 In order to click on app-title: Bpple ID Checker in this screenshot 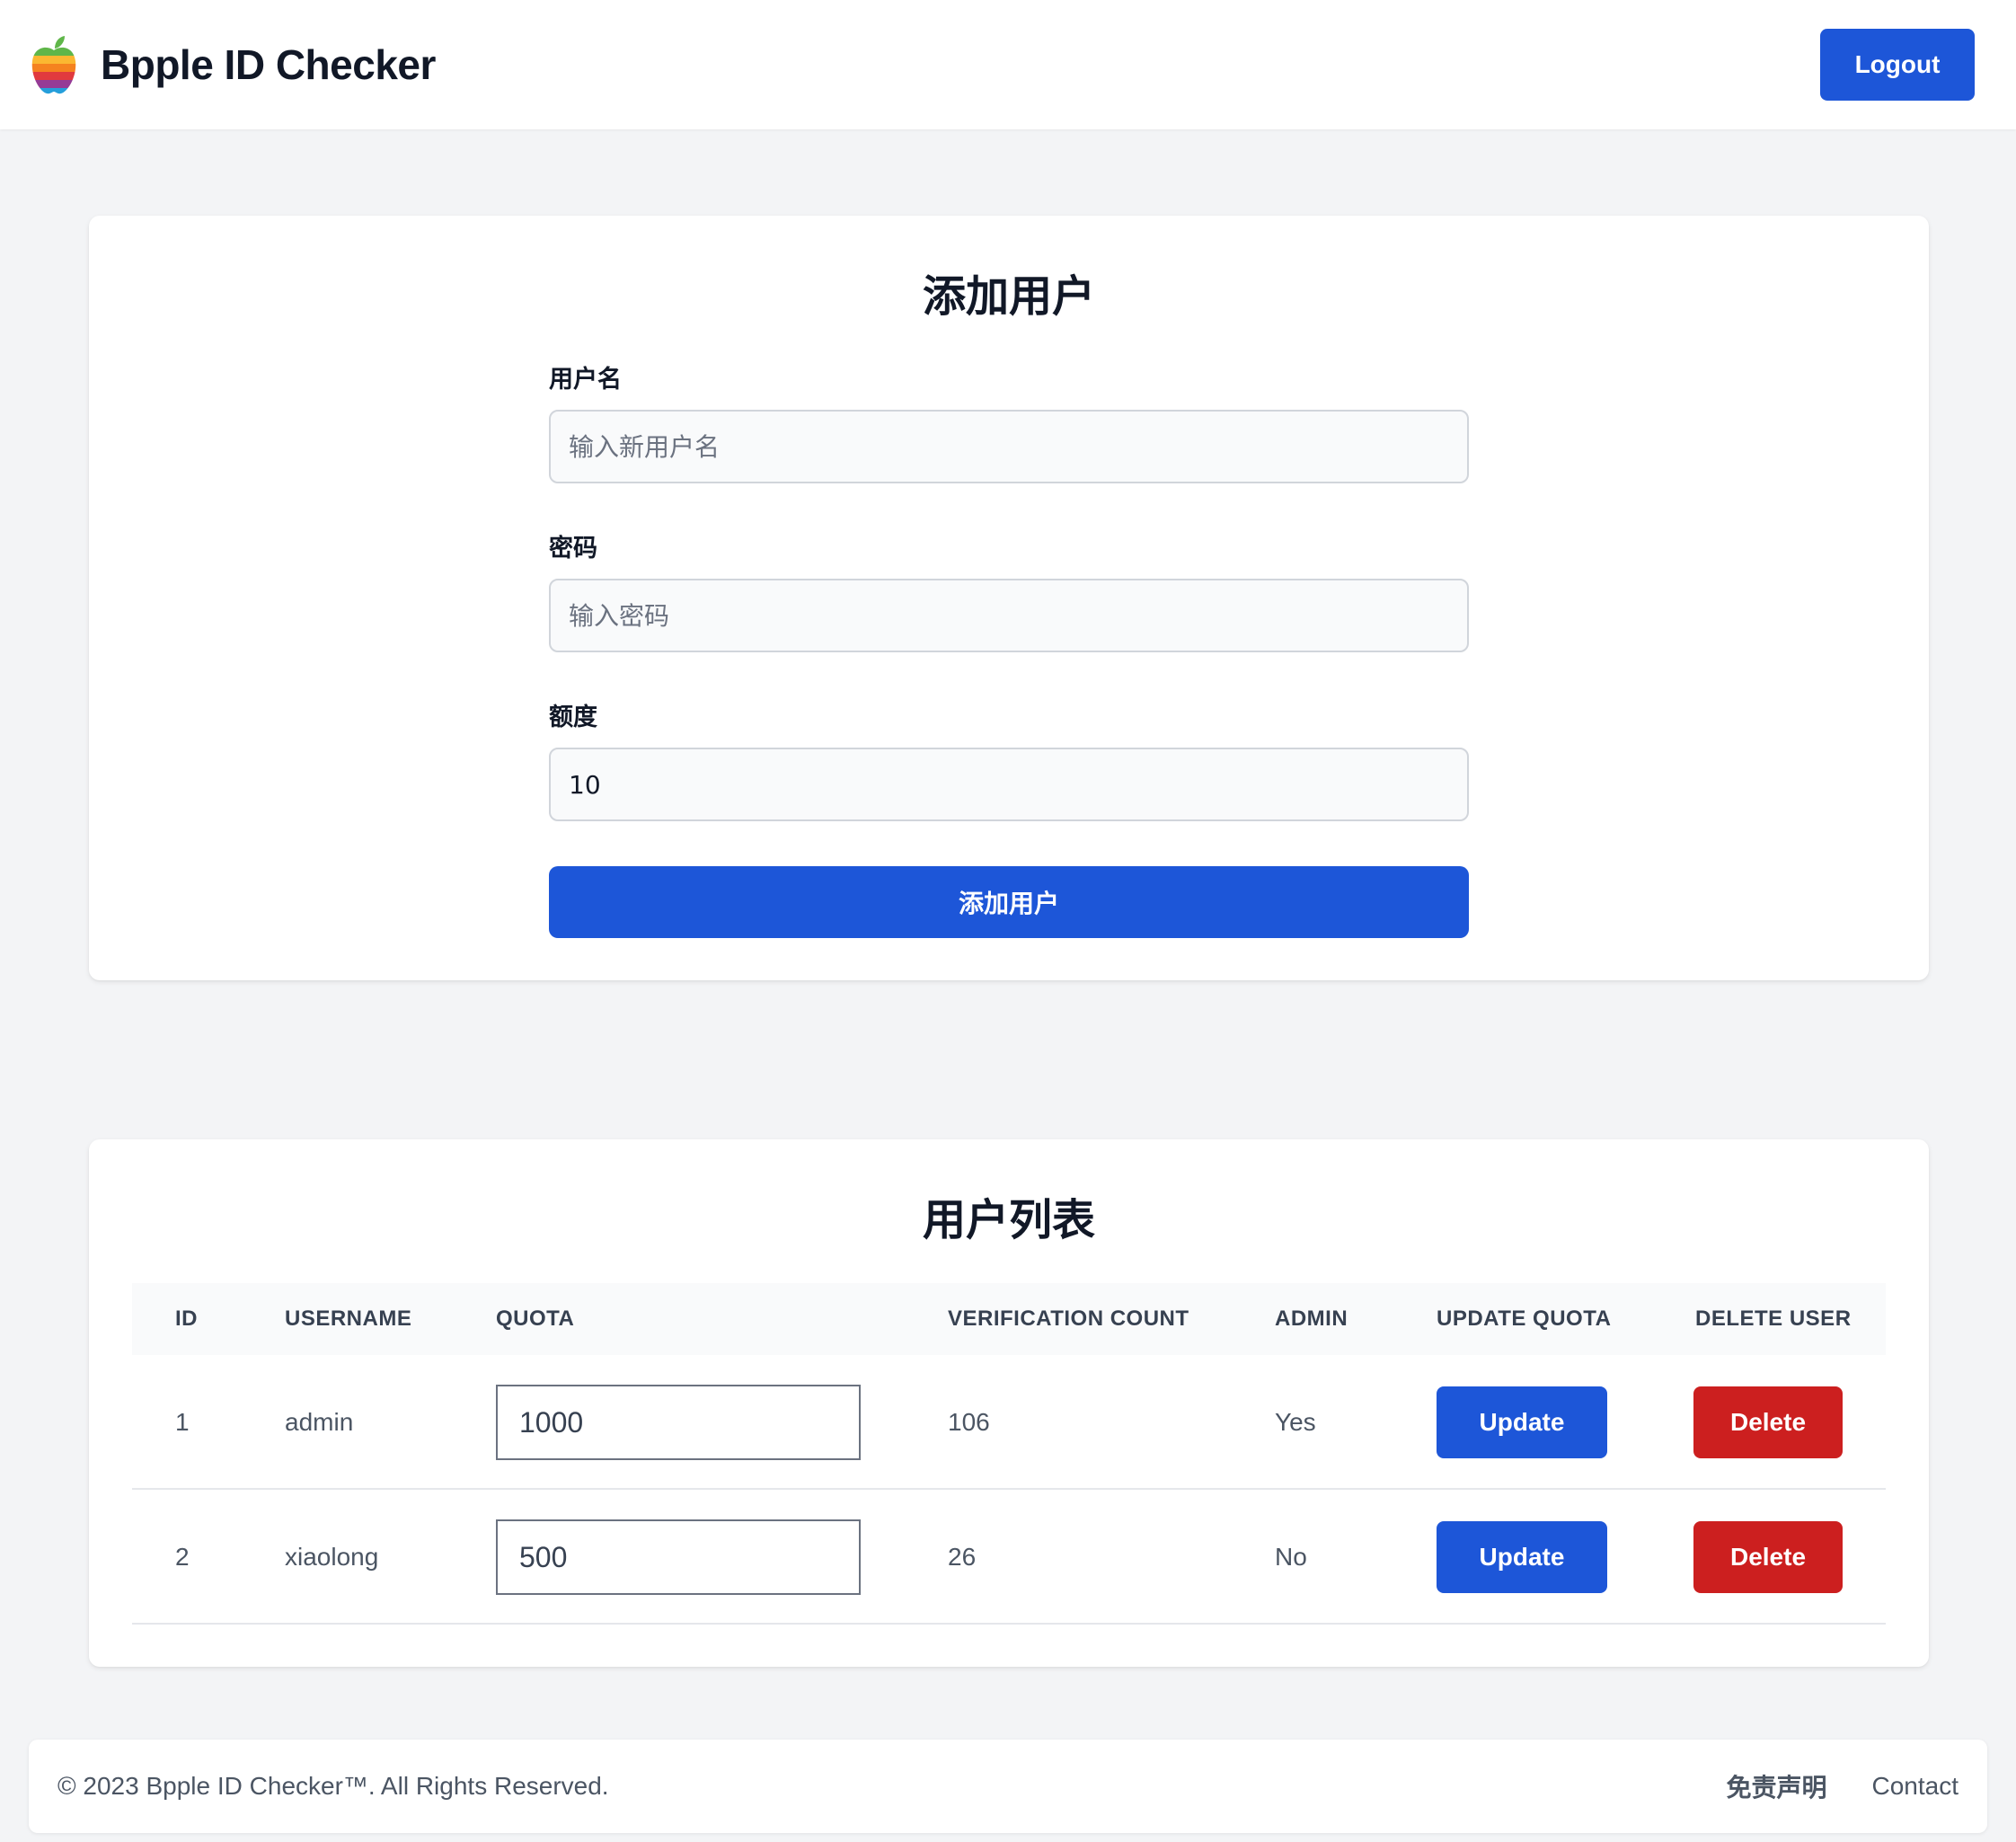, I will do `click(268, 65)`.